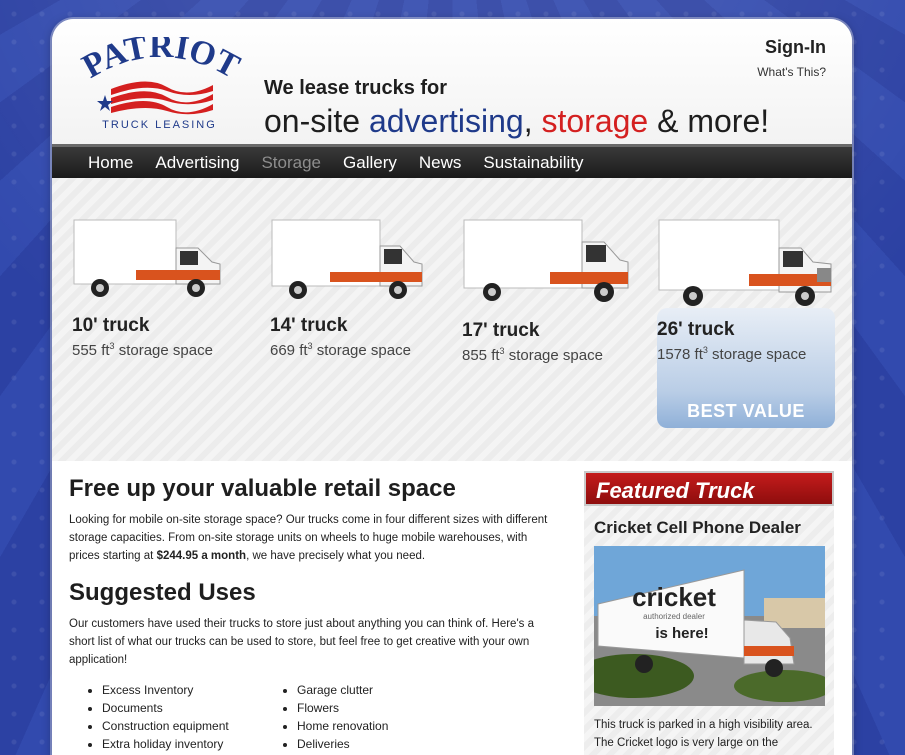 This screenshot has height=755, width=905. I want to click on cricket-sub-text: authorized dealer, so click(674, 616).